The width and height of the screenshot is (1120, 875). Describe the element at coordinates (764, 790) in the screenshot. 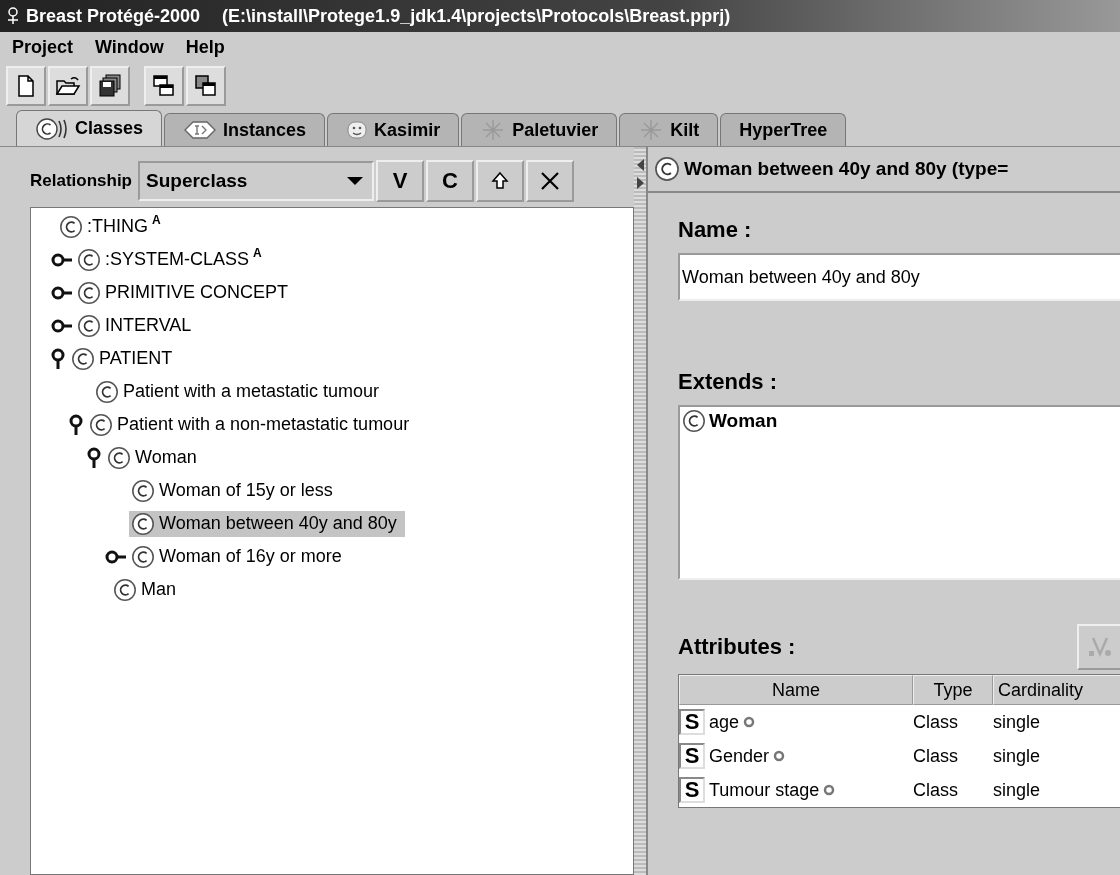

I see `attribute-name: Tumour stage` at that location.